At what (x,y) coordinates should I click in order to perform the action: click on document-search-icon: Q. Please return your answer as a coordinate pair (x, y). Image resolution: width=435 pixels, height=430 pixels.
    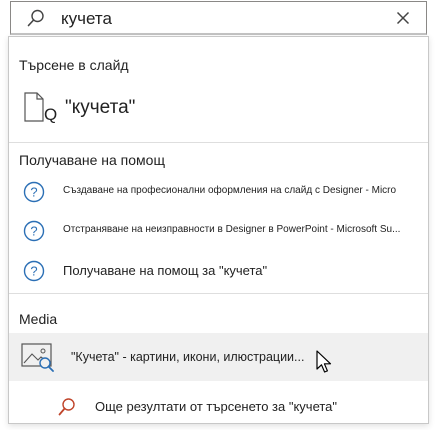
    Looking at the image, I should click on (42, 110).